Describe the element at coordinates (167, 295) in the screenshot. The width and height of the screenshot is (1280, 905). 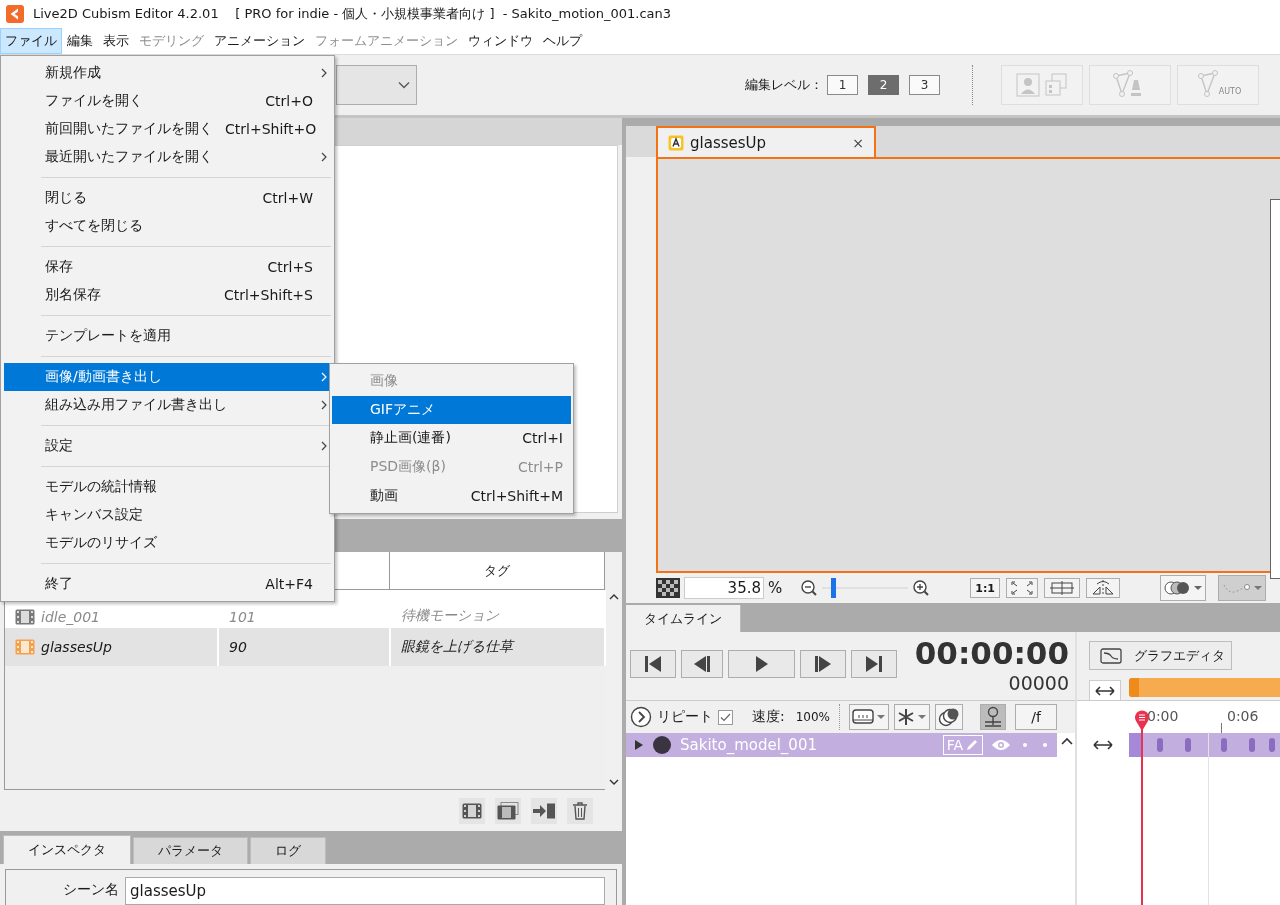
I see `menu-item: 別名保存 Ctrl+Shift+S` at that location.